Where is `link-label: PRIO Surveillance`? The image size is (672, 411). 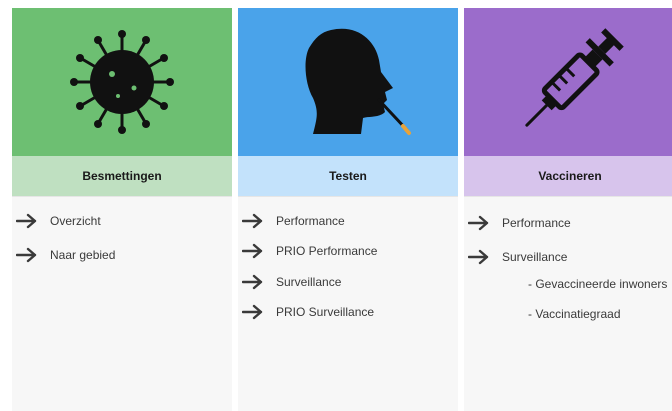
link-label: PRIO Surveillance is located at coordinates (325, 312).